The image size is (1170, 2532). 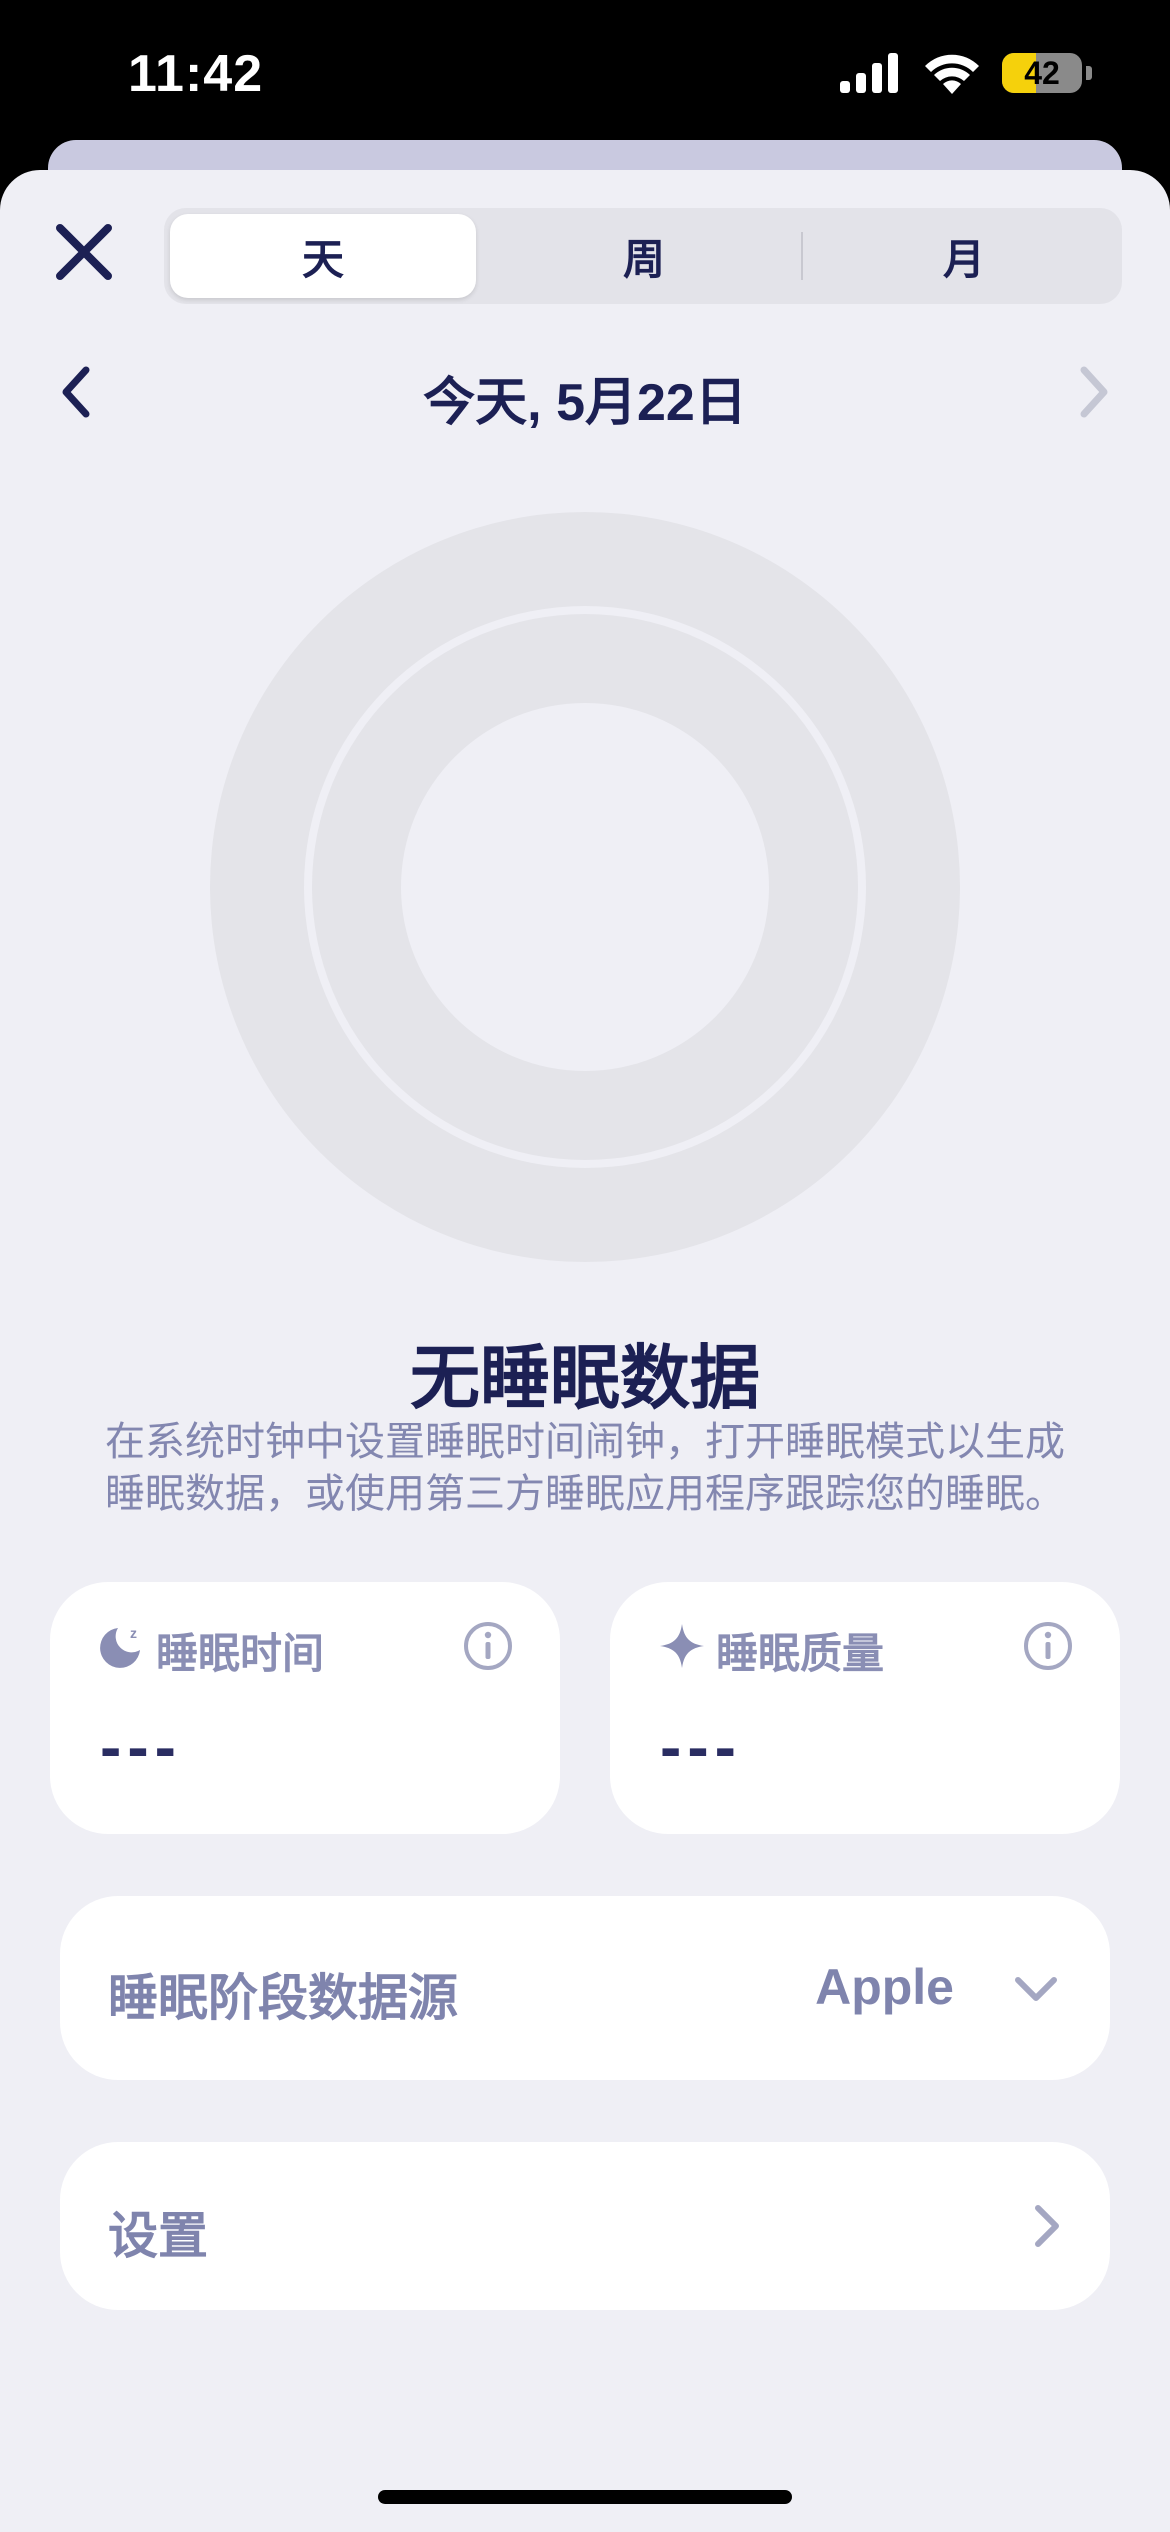 What do you see at coordinates (802, 256) in the screenshot?
I see `segment-divider` at bounding box center [802, 256].